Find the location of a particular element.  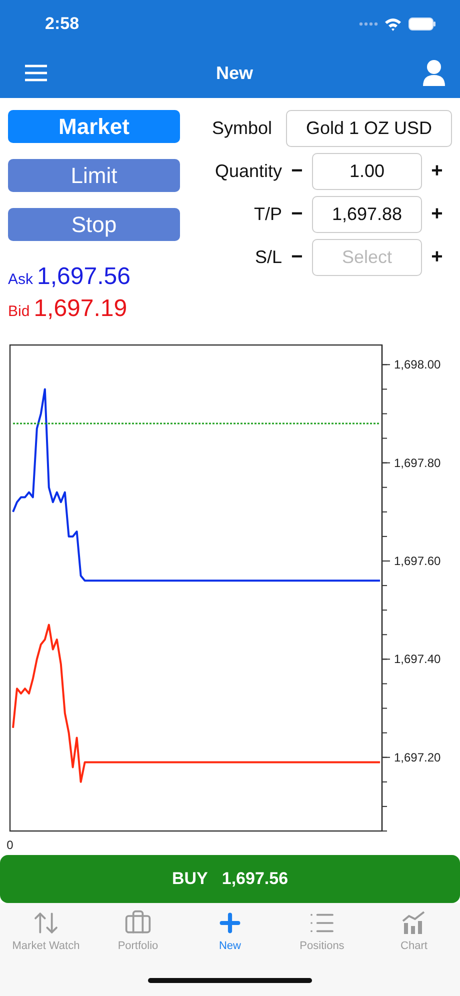

battery-icon is located at coordinates (422, 24).